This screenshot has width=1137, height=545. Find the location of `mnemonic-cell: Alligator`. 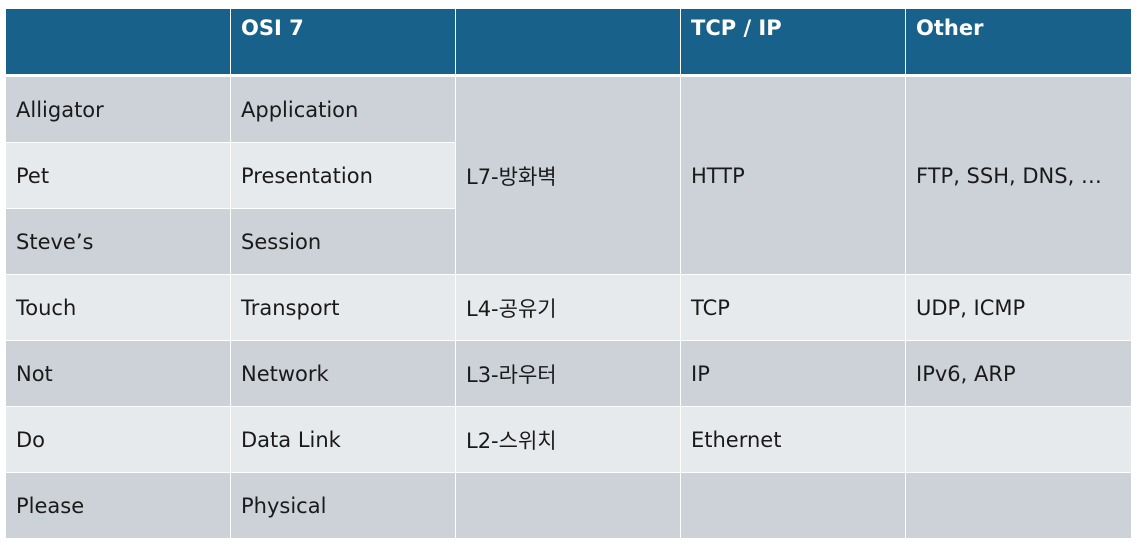

mnemonic-cell: Alligator is located at coordinates (118, 109).